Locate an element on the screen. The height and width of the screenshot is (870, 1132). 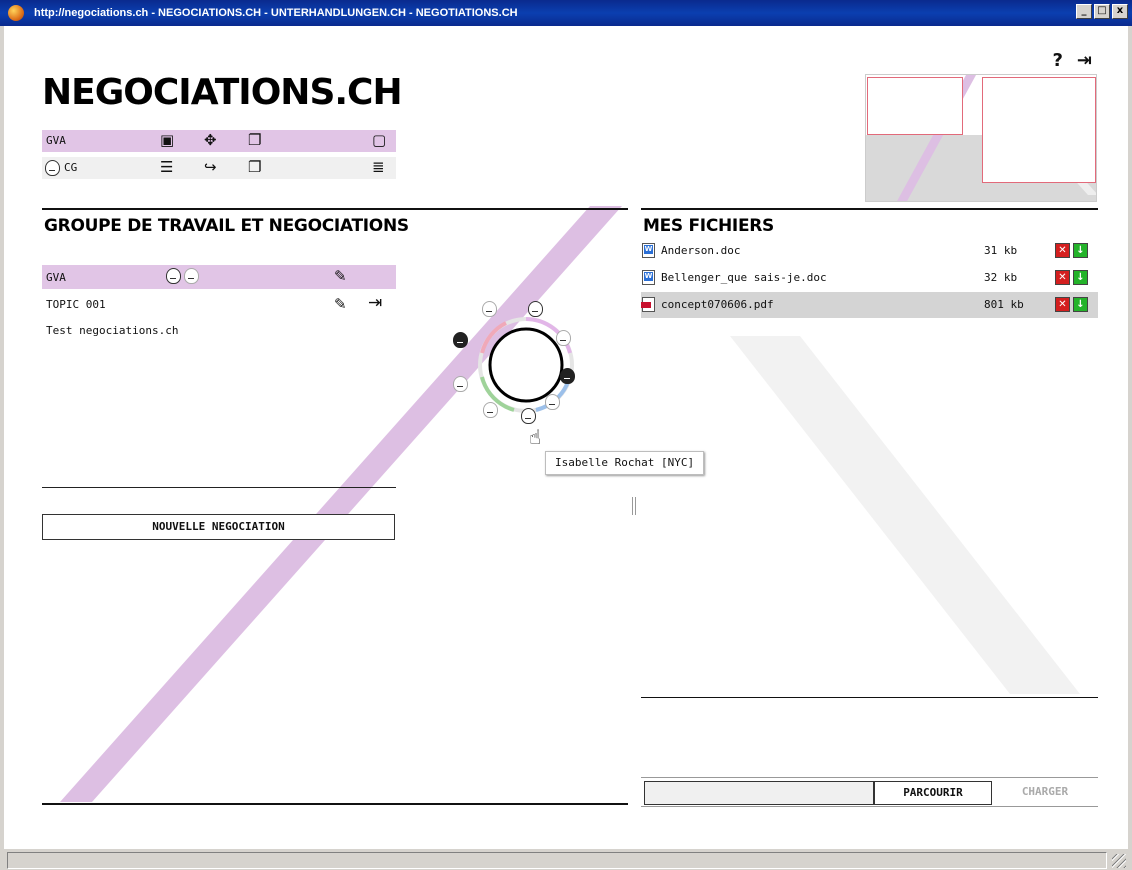
nav-row-gva: GVA ▣ ✥ ❐ ▢ is located at coordinates (219, 141).